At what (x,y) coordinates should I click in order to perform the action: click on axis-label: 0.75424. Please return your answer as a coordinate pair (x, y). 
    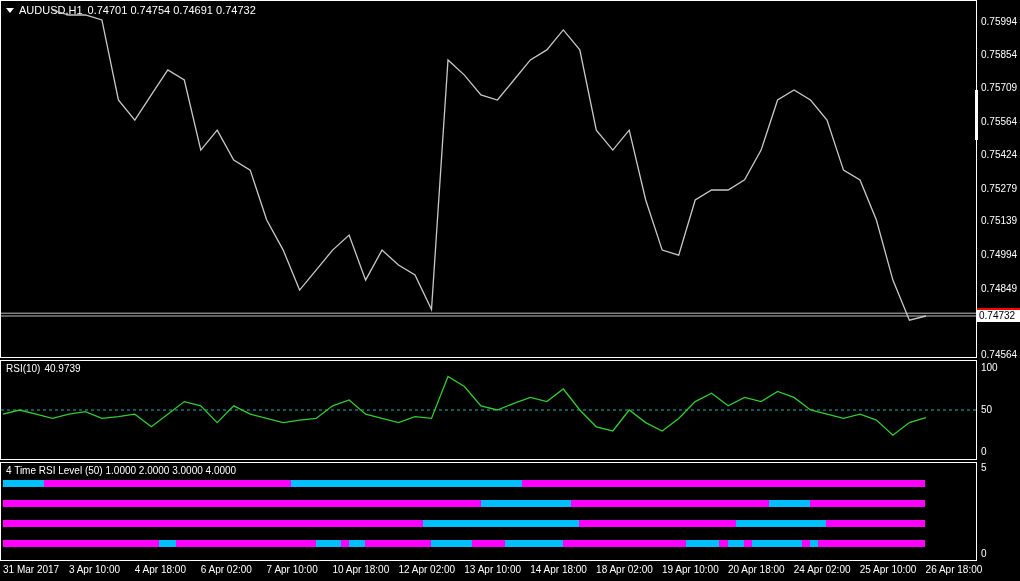
    Looking at the image, I should click on (999, 154).